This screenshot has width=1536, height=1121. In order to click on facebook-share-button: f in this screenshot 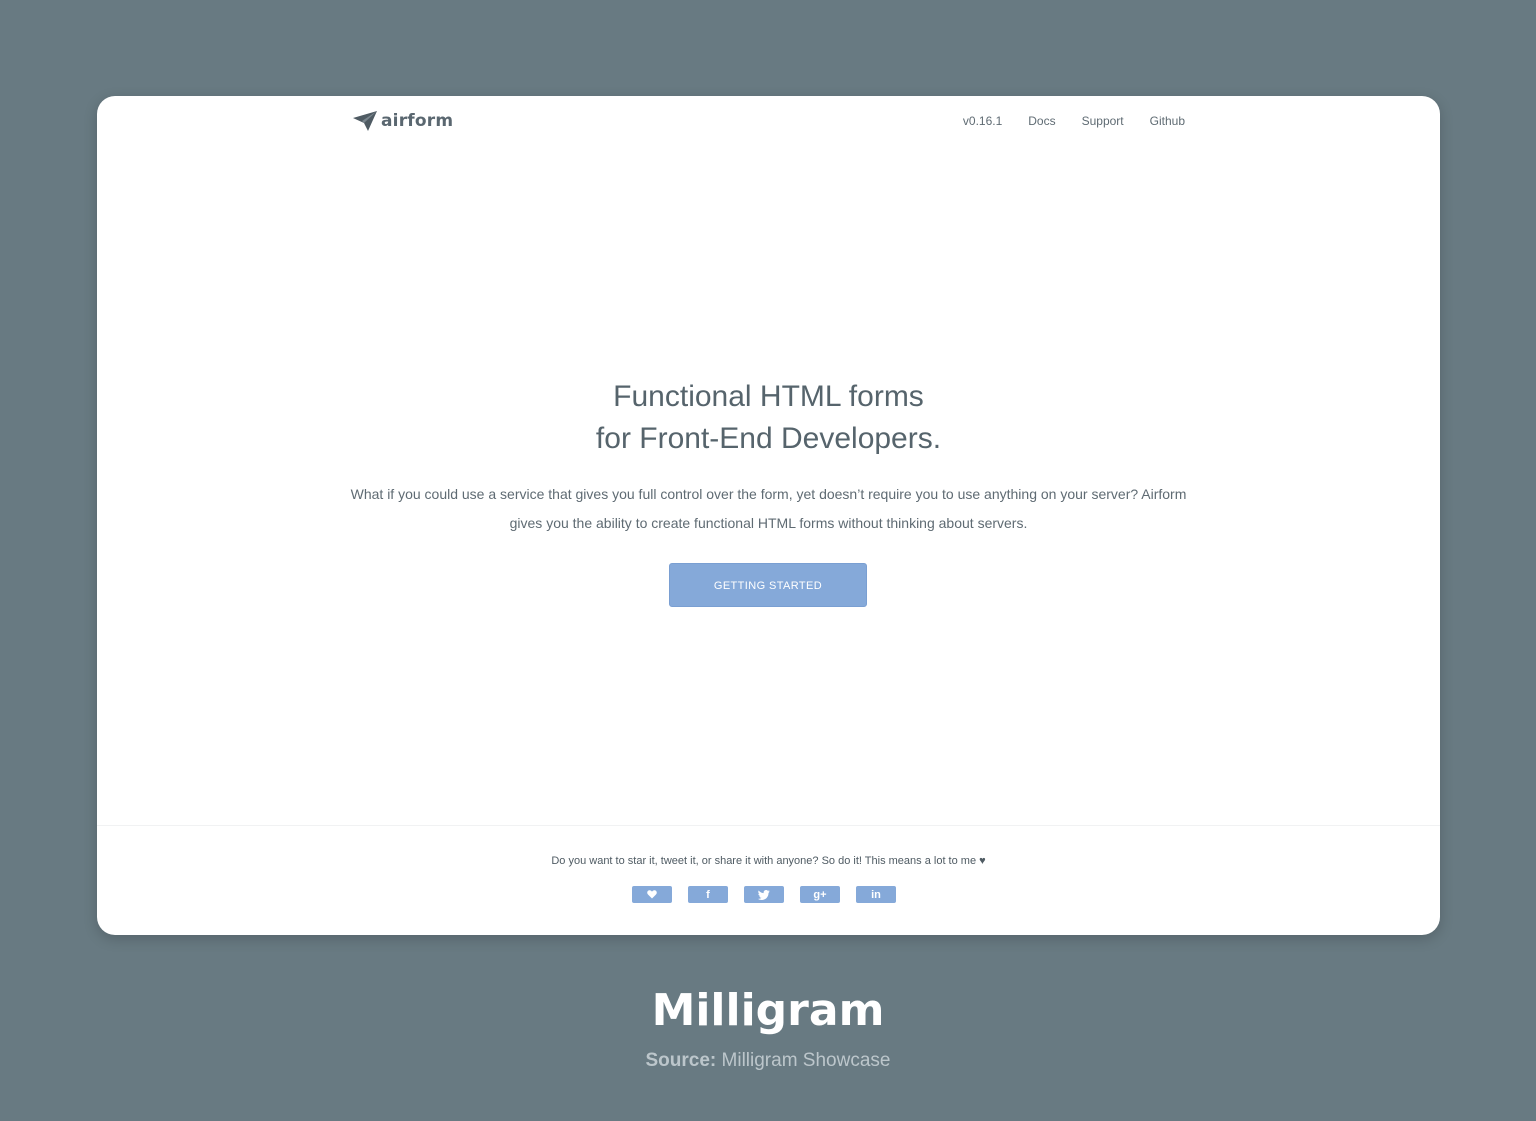, I will do `click(708, 894)`.